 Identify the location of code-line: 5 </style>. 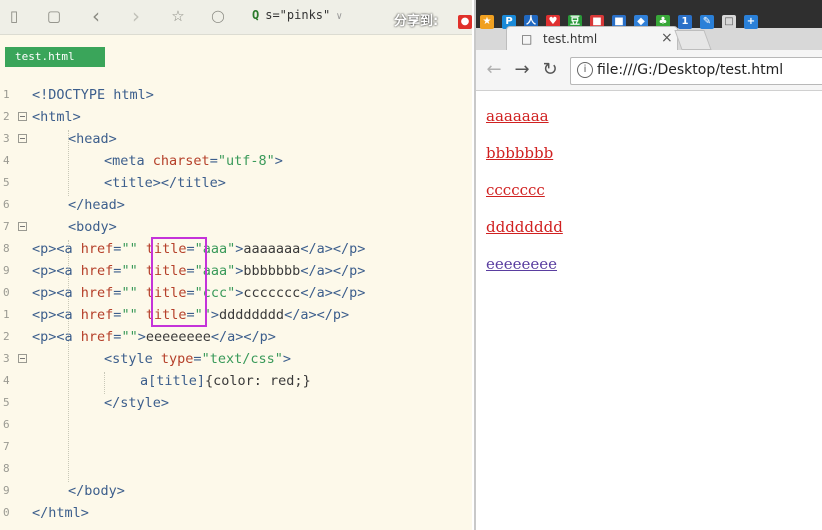
(236, 403).